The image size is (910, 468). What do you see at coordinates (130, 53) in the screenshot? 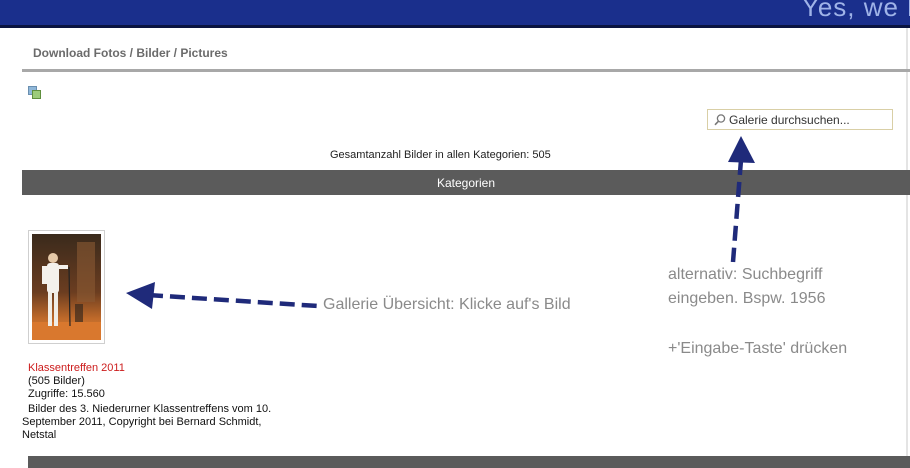
I see `page-title: Download Fotos / Bilder / Pictures` at bounding box center [130, 53].